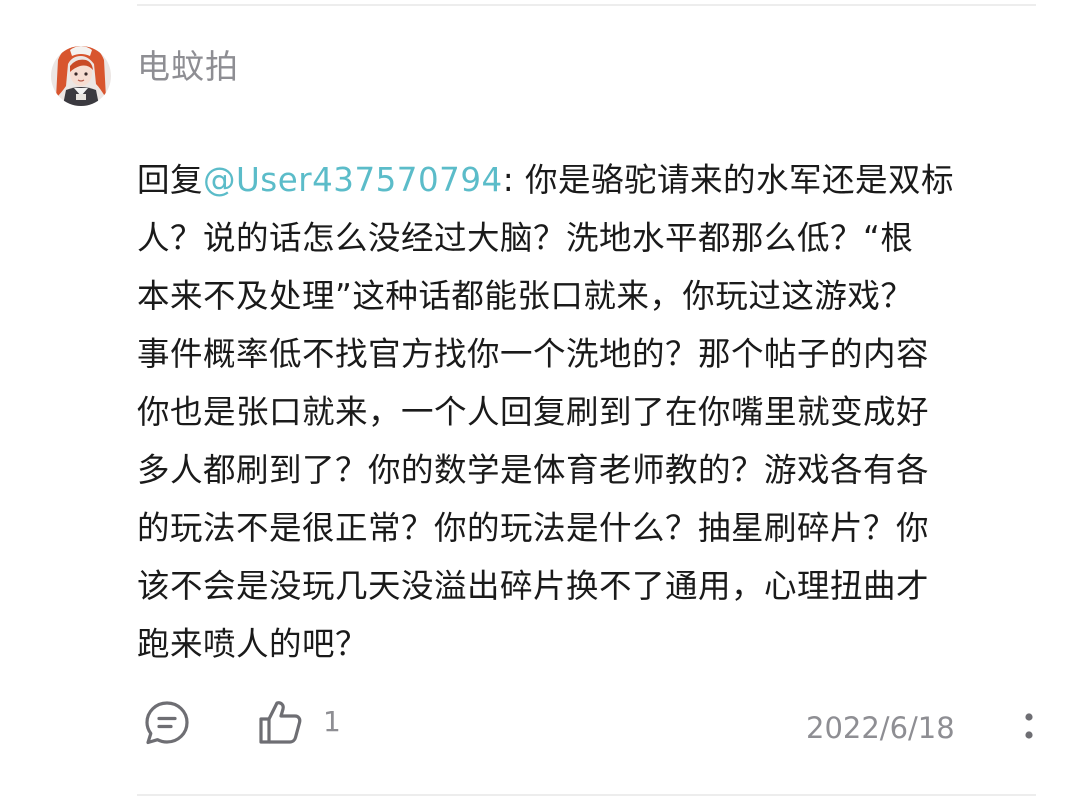  I want to click on avatar-image, so click(81, 76).